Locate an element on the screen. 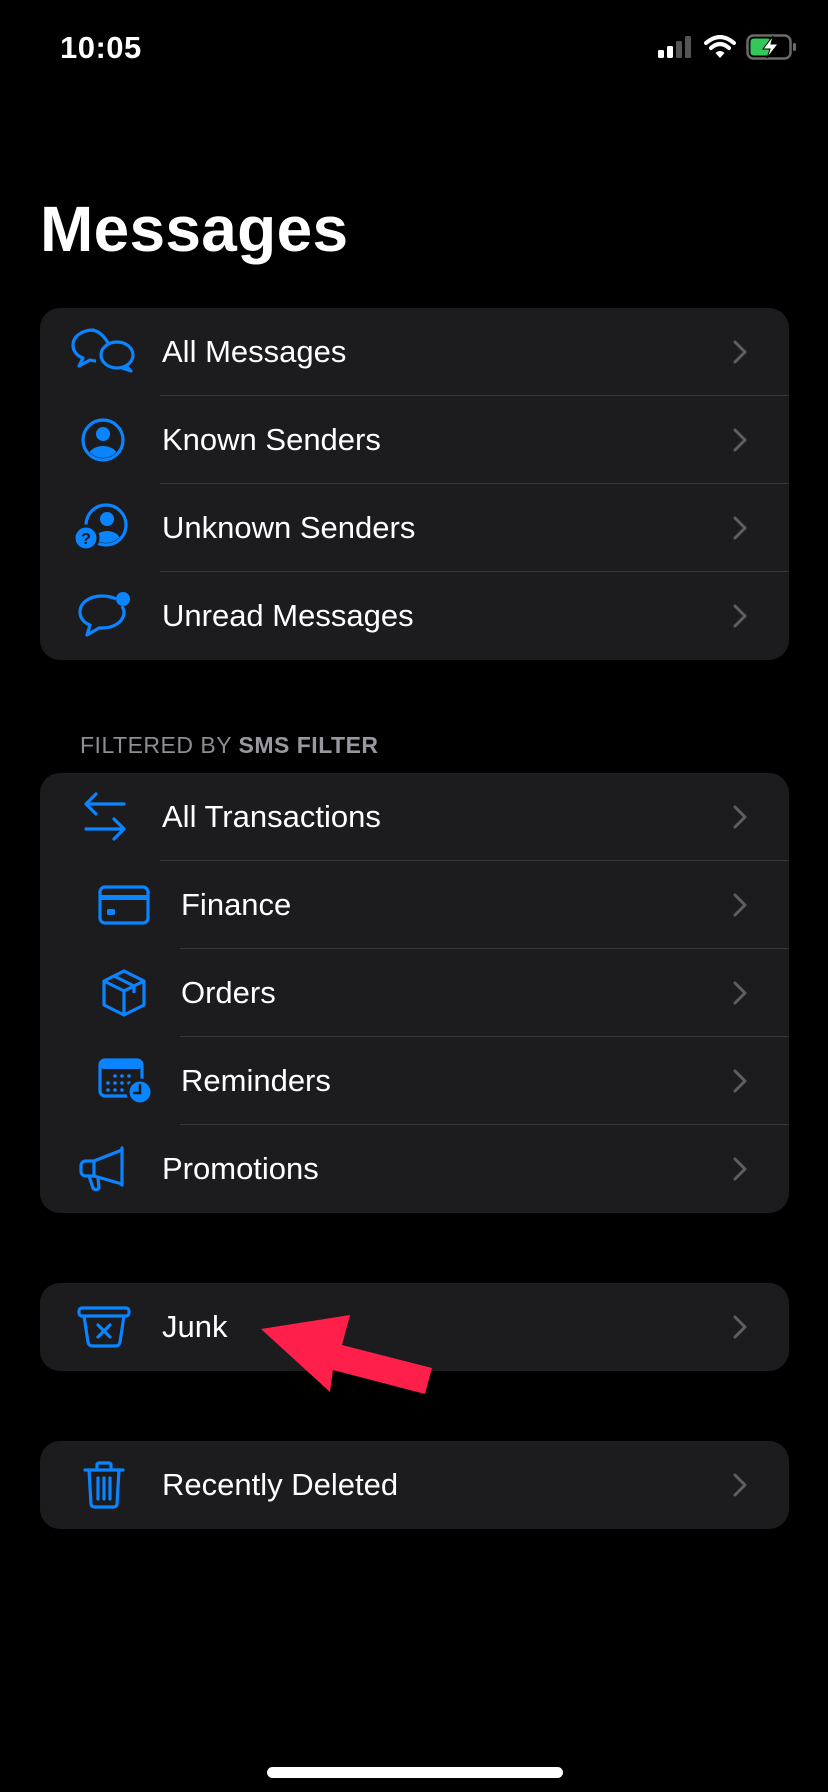  credit-card-icon is located at coordinates (124, 905).